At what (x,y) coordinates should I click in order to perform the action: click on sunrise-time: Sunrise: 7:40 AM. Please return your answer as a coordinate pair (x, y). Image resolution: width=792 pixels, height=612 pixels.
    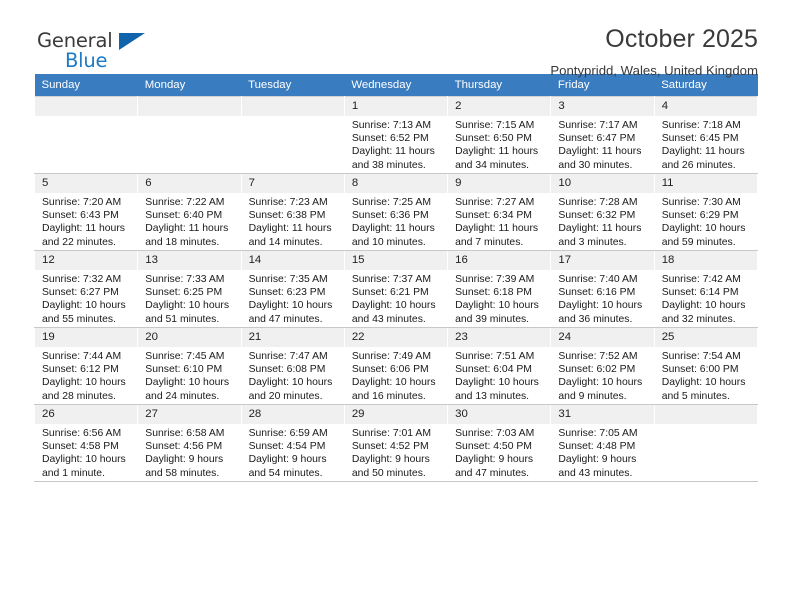
    Looking at the image, I should click on (598, 279).